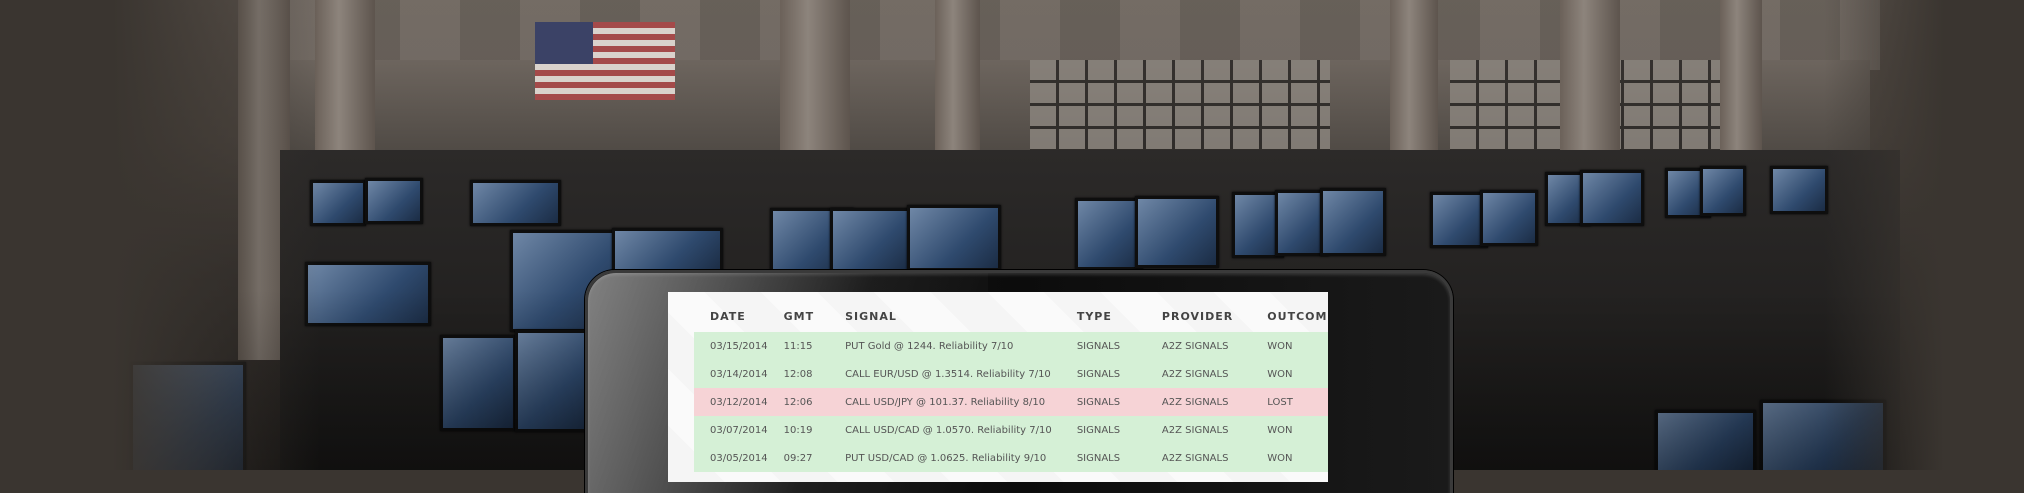 The width and height of the screenshot is (2024, 493). Describe the element at coordinates (731, 430) in the screenshot. I see `cell-date: 03/07/2014` at that location.